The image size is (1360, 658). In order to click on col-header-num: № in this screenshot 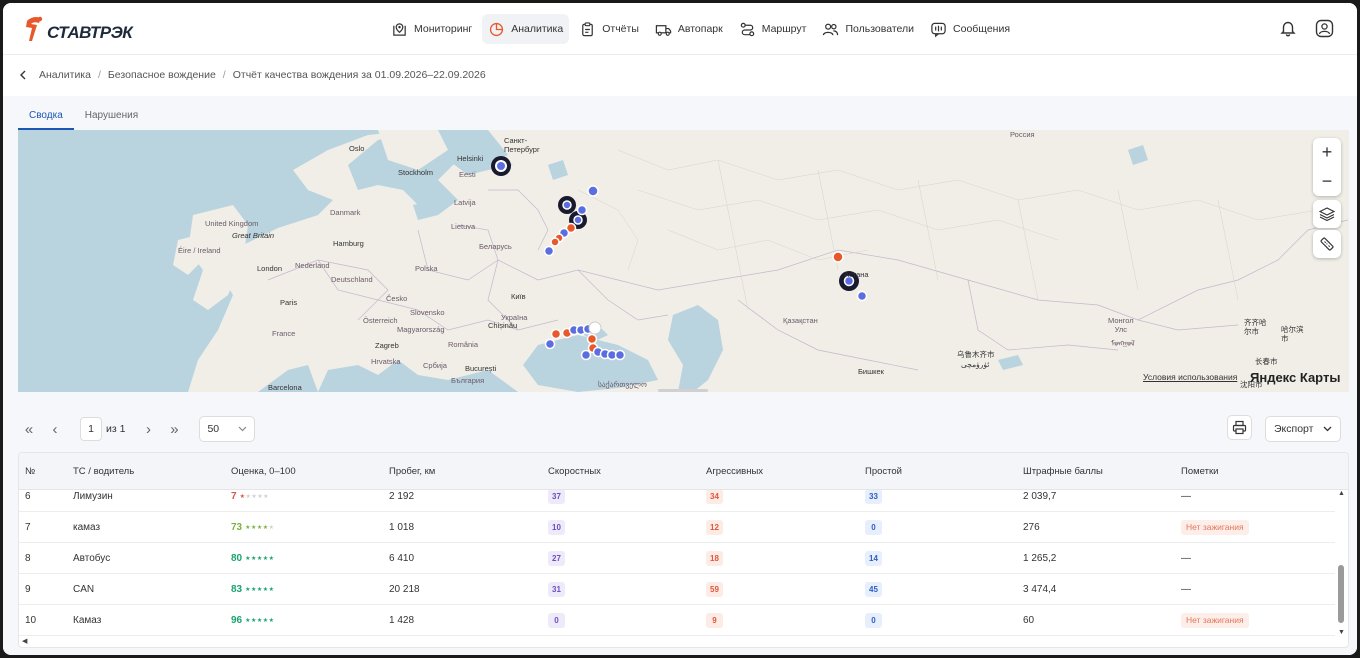, I will do `click(30, 471)`.